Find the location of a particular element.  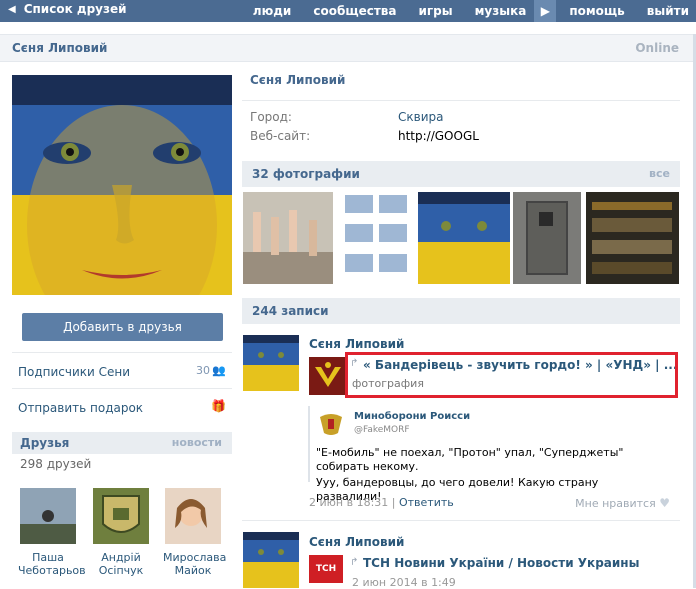

profile-avatar is located at coordinates (122, 185).